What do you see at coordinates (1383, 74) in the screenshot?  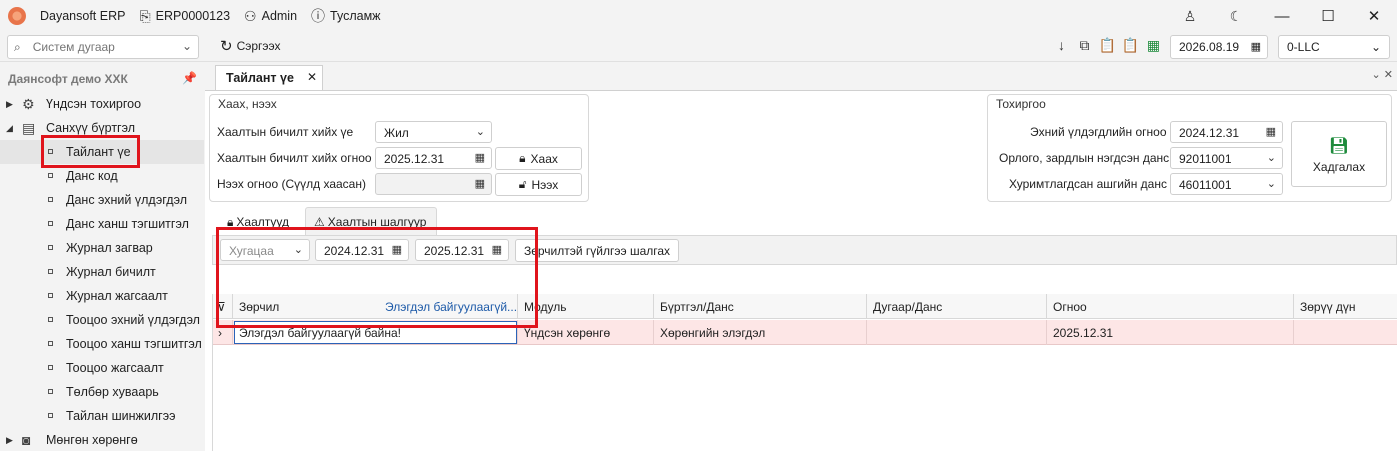 I see `tab-overflow-chevron-icon: ⌄ ✕` at bounding box center [1383, 74].